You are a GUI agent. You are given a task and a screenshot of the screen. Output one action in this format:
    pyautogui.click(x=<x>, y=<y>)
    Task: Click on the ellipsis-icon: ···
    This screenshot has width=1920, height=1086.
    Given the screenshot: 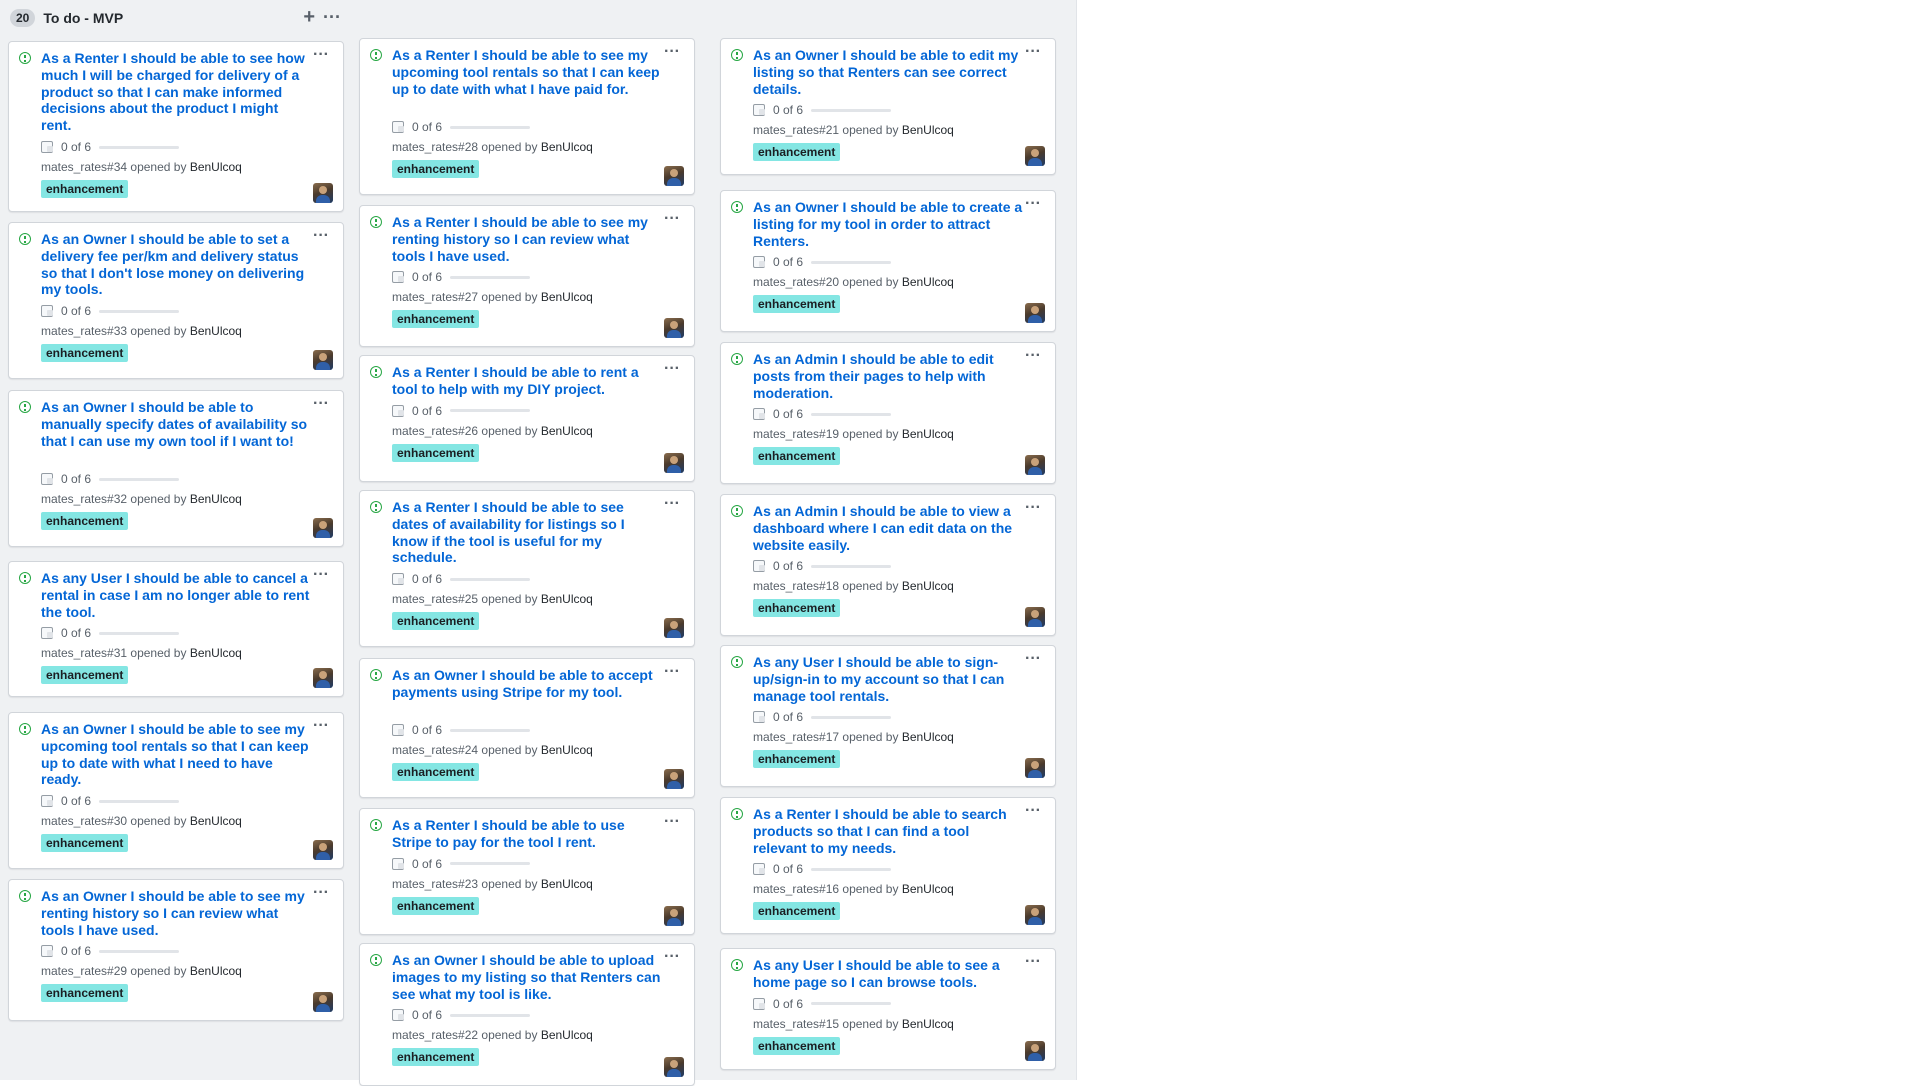 What is the action you would take?
    pyautogui.click(x=332, y=17)
    